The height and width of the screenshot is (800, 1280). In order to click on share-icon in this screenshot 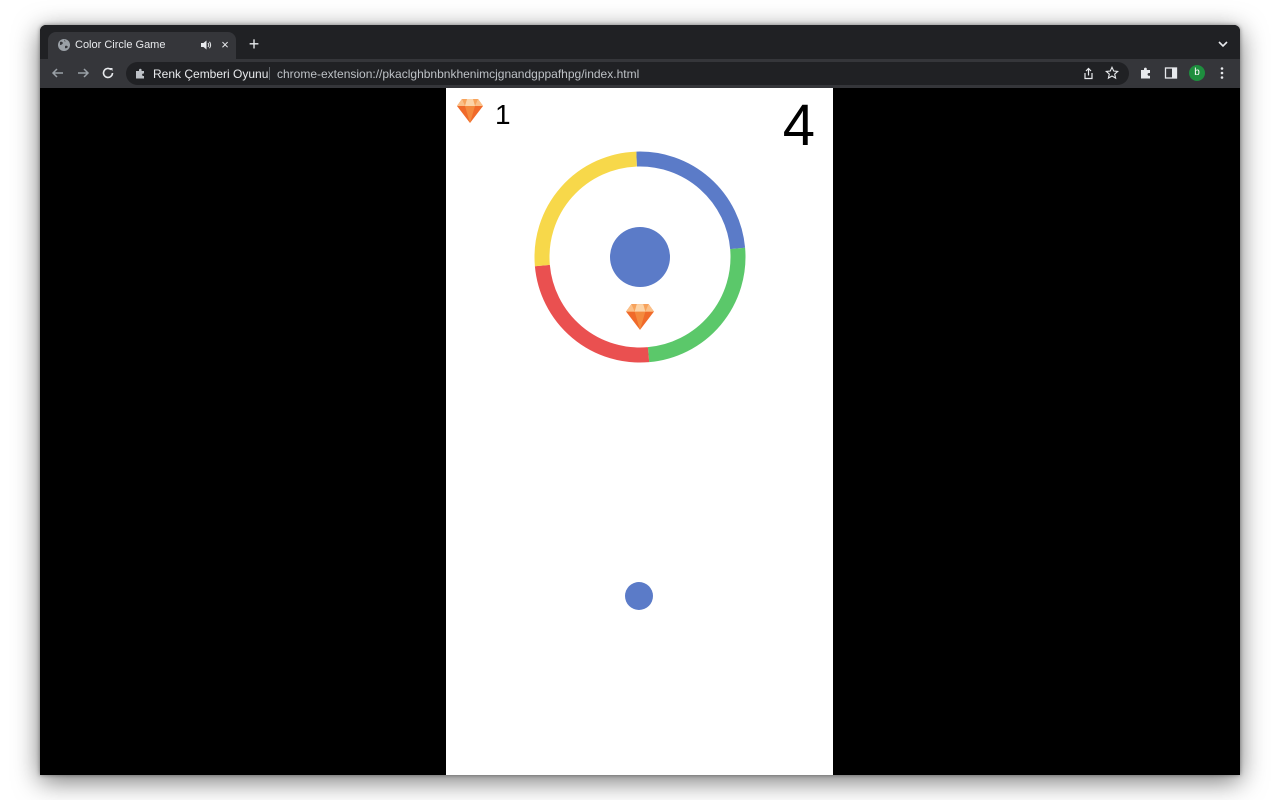, I will do `click(1088, 73)`.